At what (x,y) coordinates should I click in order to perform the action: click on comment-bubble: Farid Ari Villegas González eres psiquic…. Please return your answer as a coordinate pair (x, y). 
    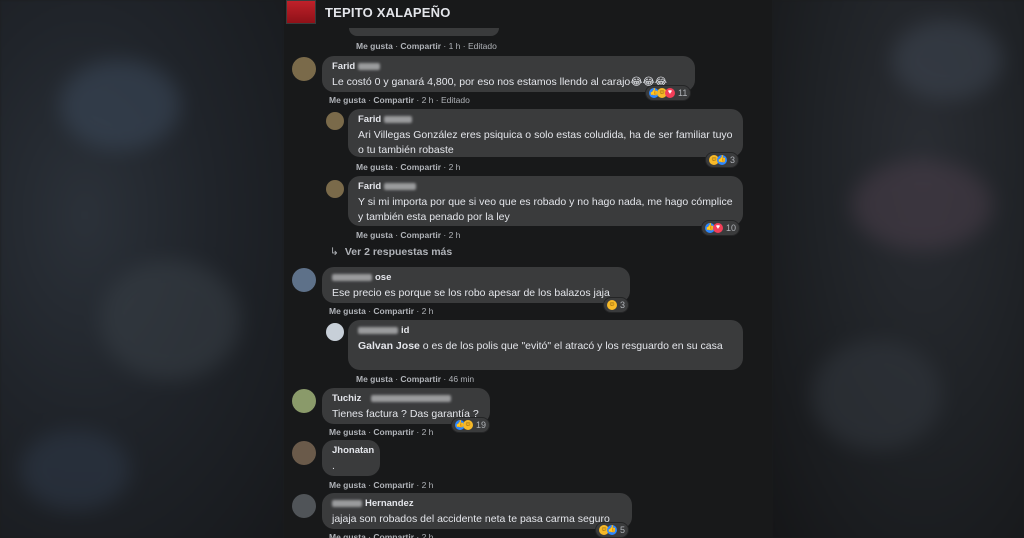
    Looking at the image, I should click on (545, 133).